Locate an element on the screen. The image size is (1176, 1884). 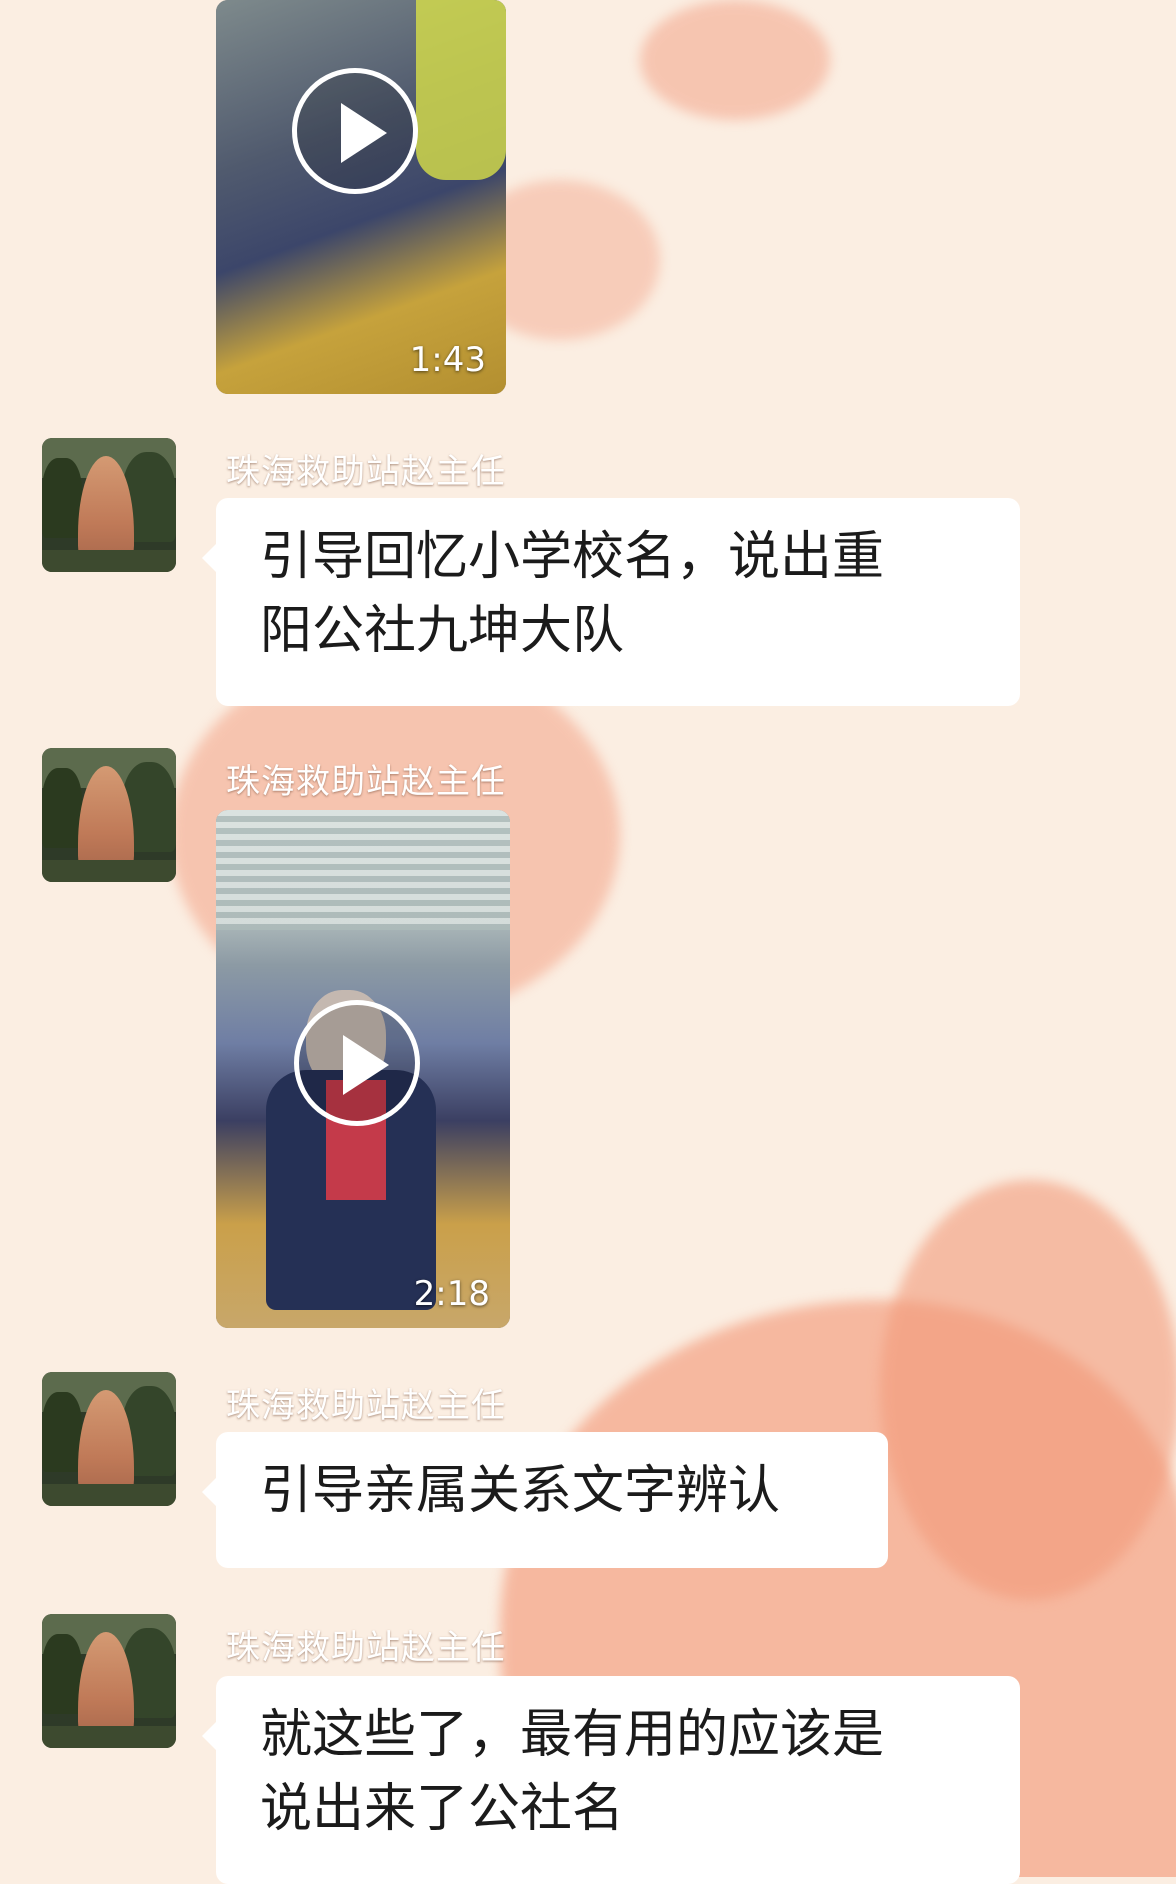
video-message: 1:43 is located at coordinates (361, 197).